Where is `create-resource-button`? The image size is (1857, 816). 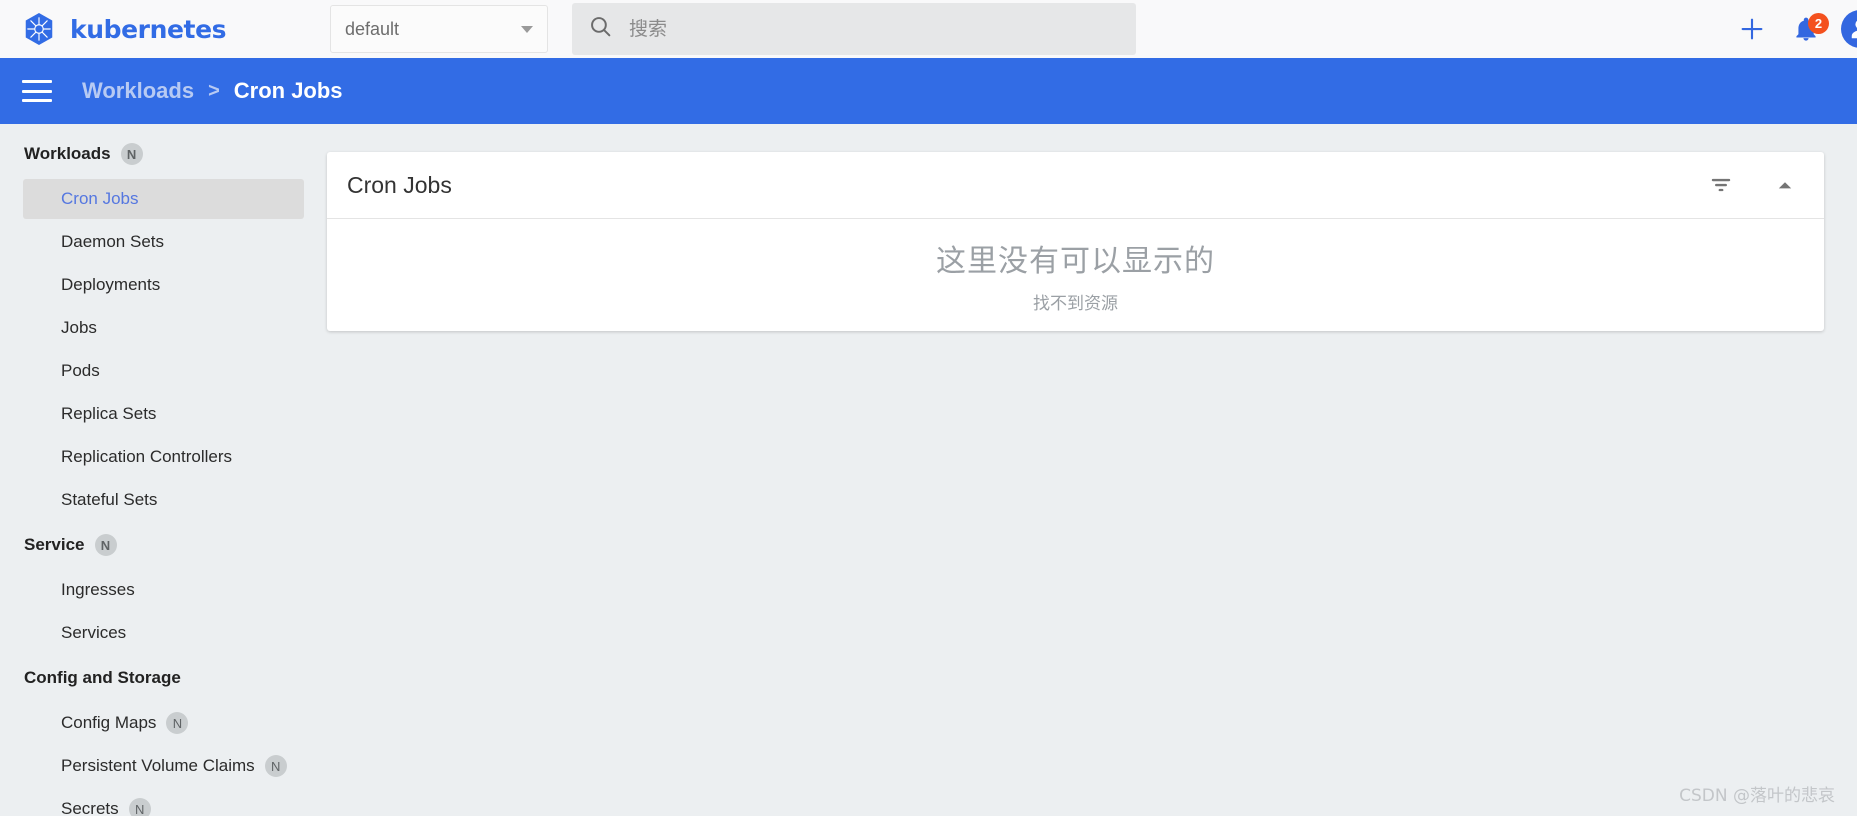 create-resource-button is located at coordinates (1752, 29).